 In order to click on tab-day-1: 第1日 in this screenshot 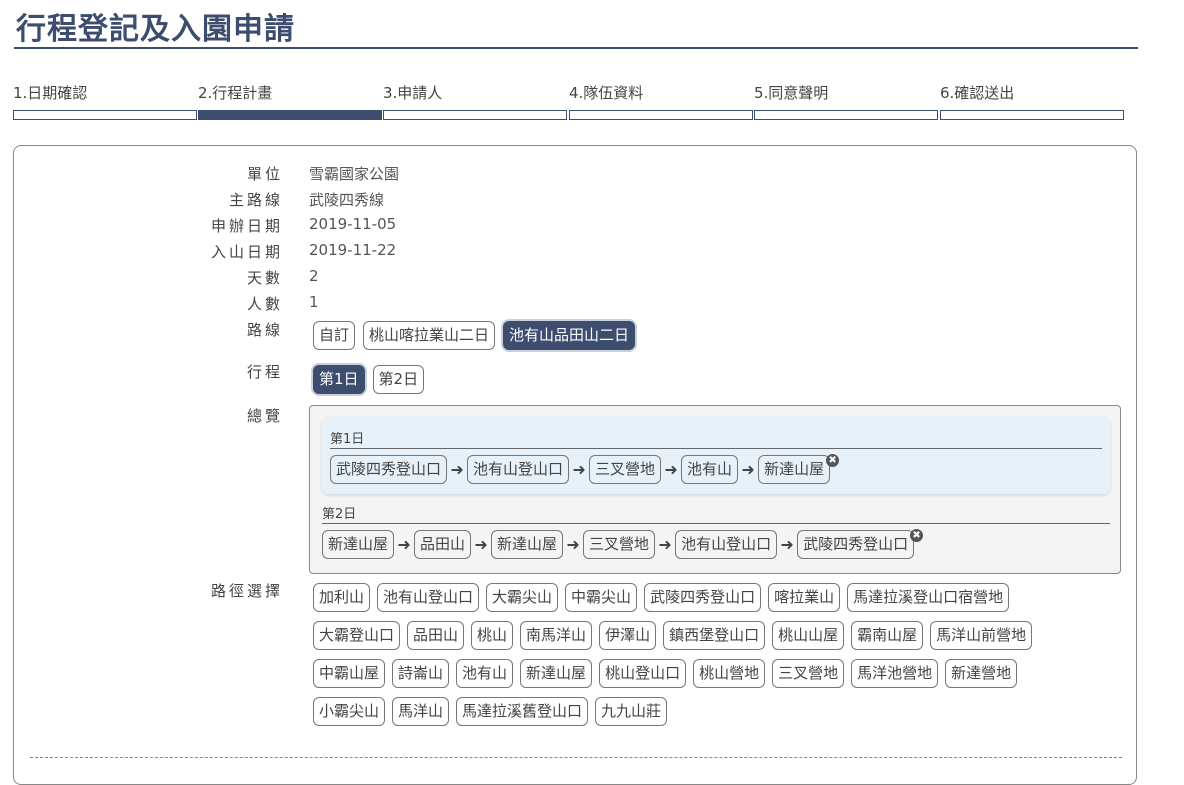, I will do `click(339, 379)`.